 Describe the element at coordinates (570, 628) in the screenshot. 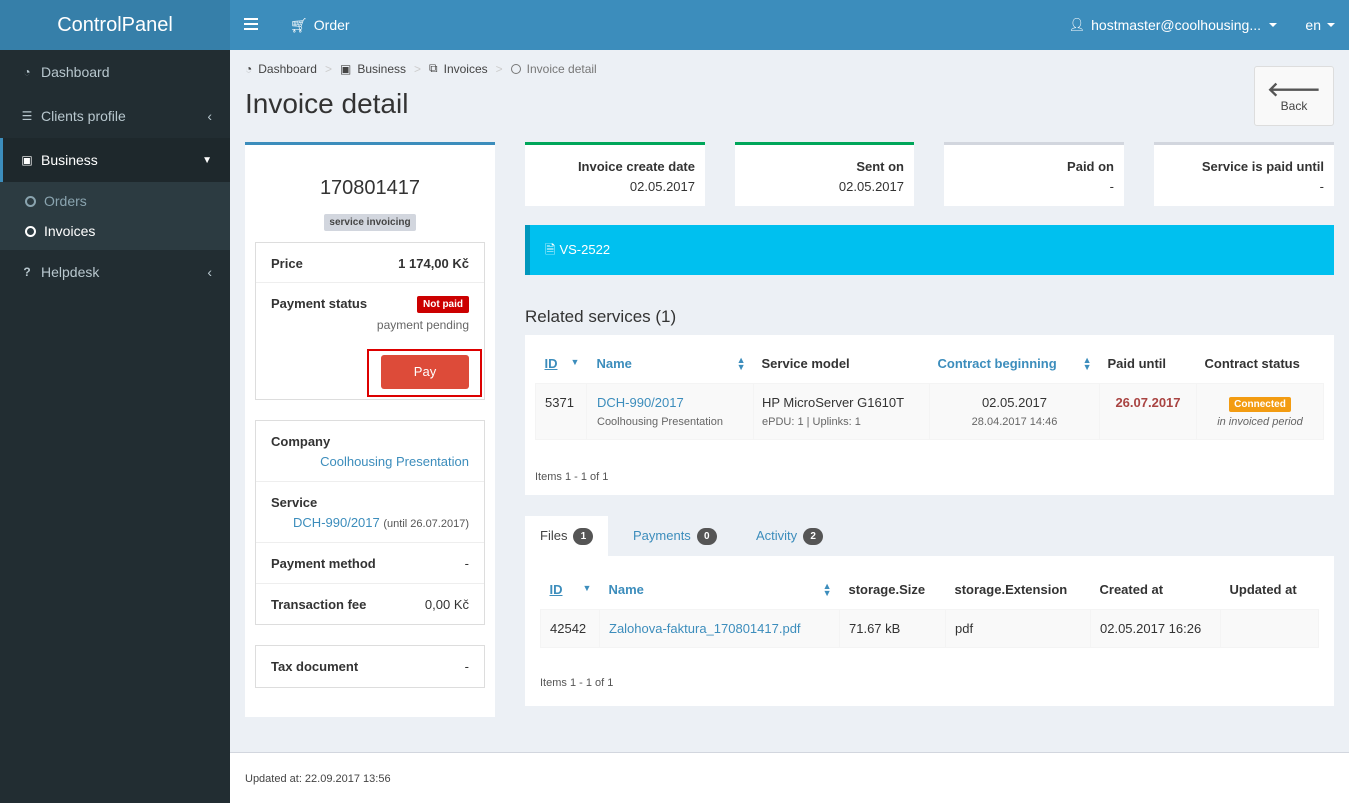

I see `cell-id: 42542` at that location.